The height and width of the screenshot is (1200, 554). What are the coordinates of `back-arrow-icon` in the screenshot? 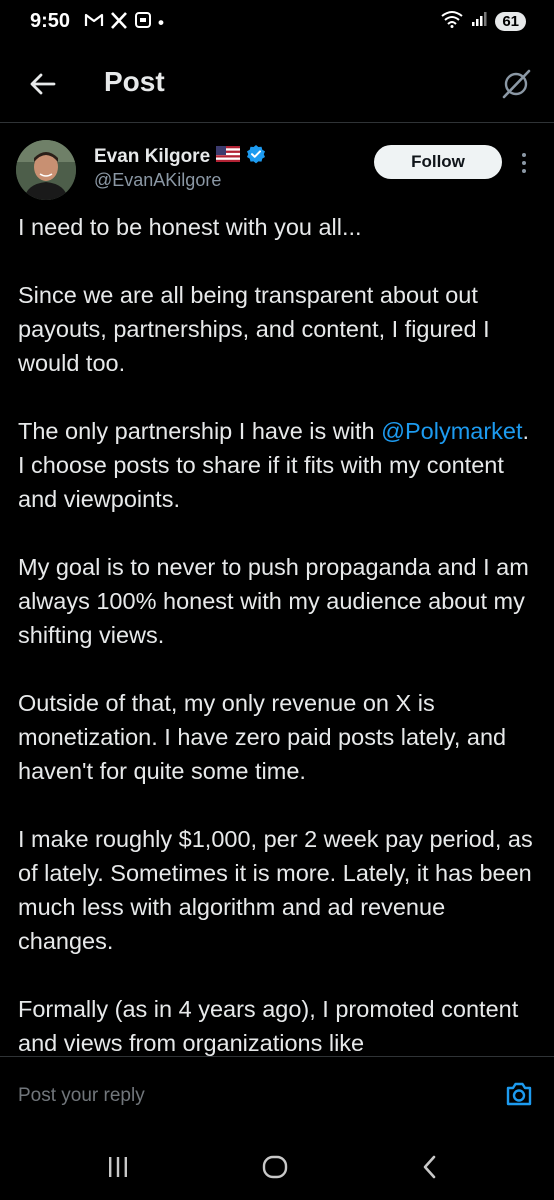 It's located at (43, 84).